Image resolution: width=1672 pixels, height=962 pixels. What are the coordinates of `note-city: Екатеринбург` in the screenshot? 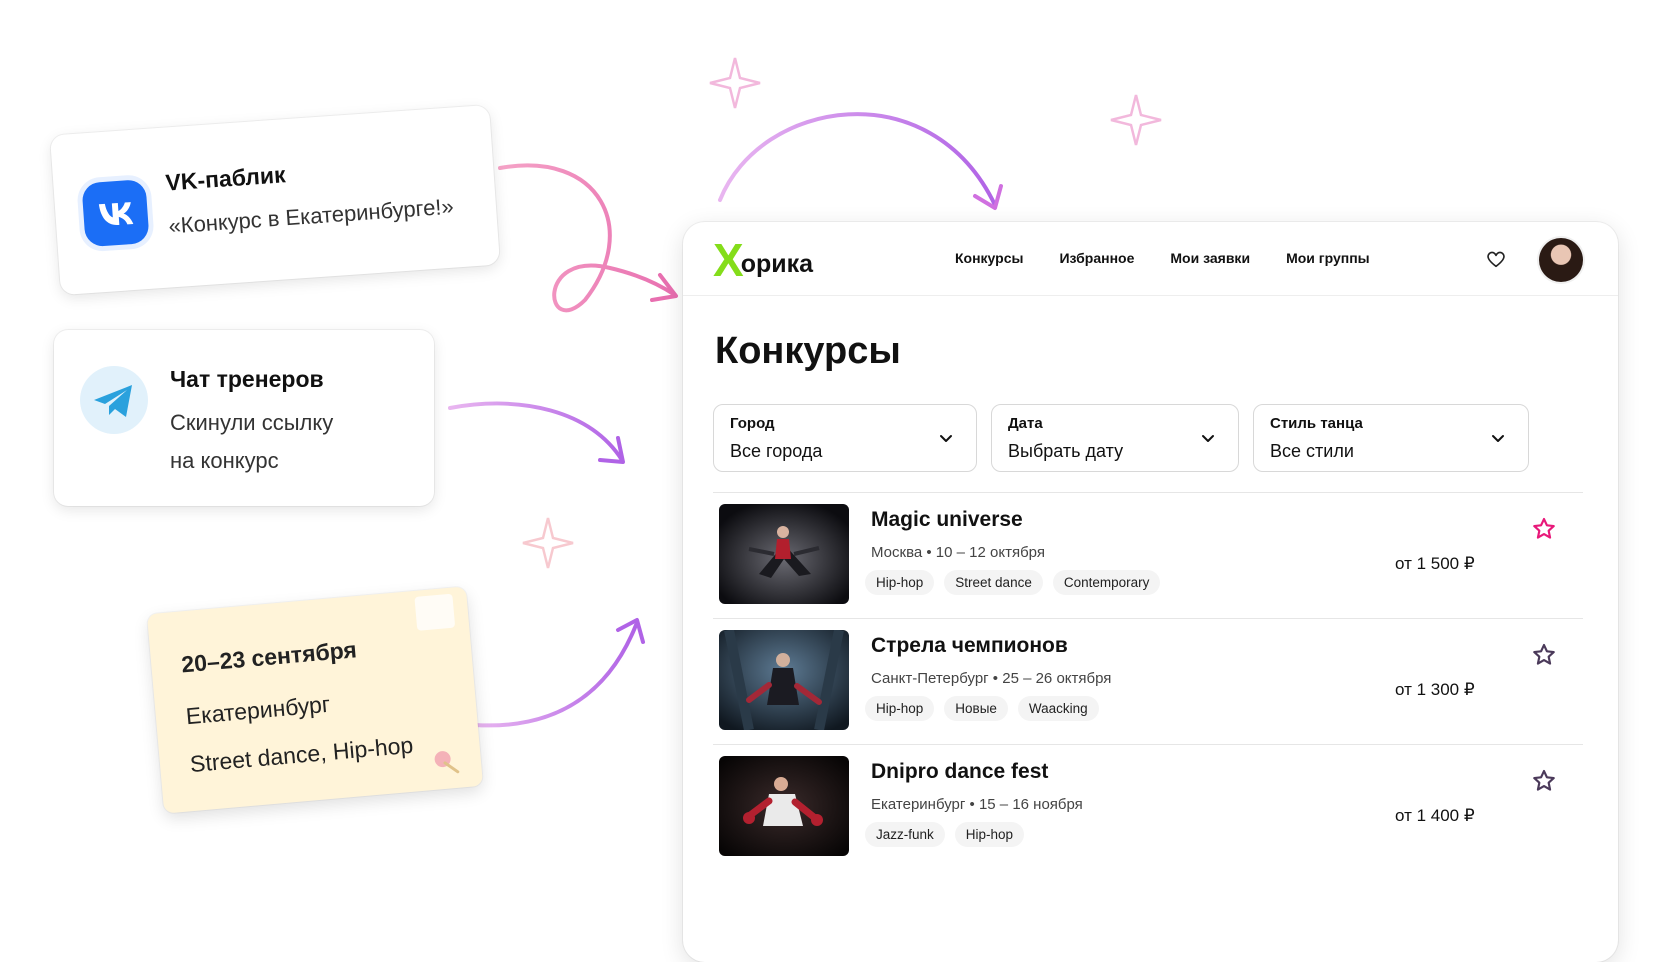 It's located at (258, 710).